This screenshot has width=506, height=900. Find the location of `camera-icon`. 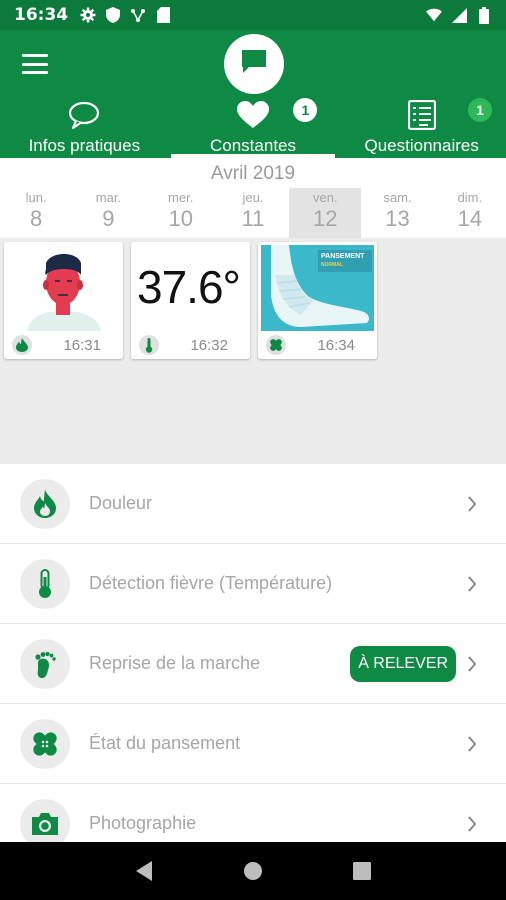

camera-icon is located at coordinates (45, 820).